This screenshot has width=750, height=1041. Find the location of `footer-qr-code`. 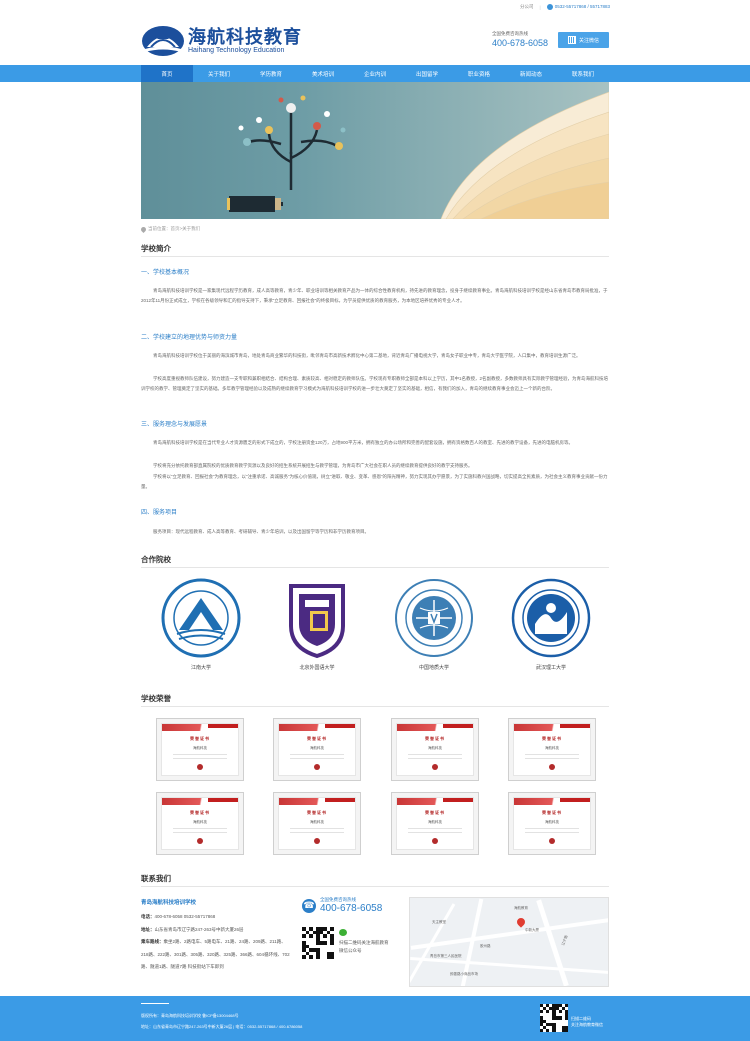

footer-qr-code is located at coordinates (554, 1018).